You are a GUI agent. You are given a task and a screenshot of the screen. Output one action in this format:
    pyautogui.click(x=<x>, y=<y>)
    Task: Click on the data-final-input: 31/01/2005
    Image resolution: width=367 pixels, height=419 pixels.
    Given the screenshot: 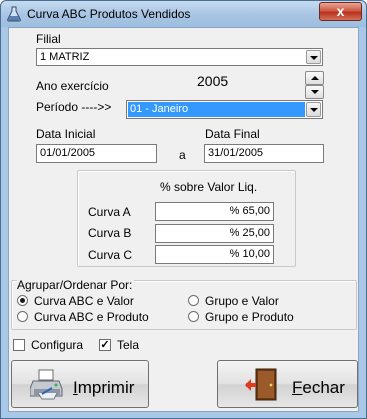 What is the action you would take?
    pyautogui.click(x=264, y=153)
    